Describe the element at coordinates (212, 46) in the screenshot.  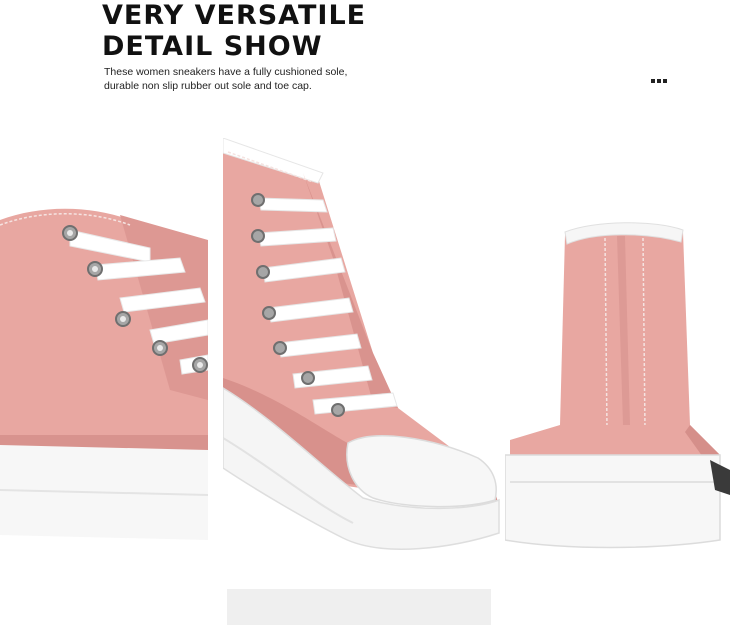
I see `headline-line-2: DETAIL SHOW` at that location.